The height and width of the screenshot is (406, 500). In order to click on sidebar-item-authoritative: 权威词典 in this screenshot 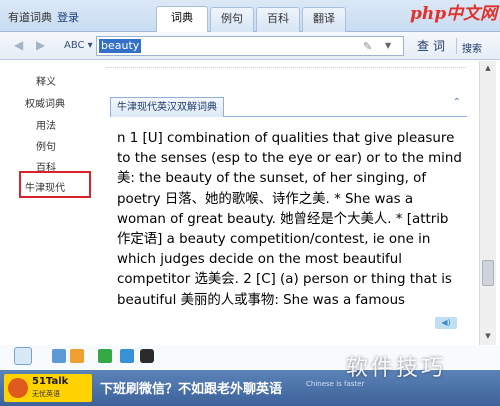, I will do `click(45, 102)`.